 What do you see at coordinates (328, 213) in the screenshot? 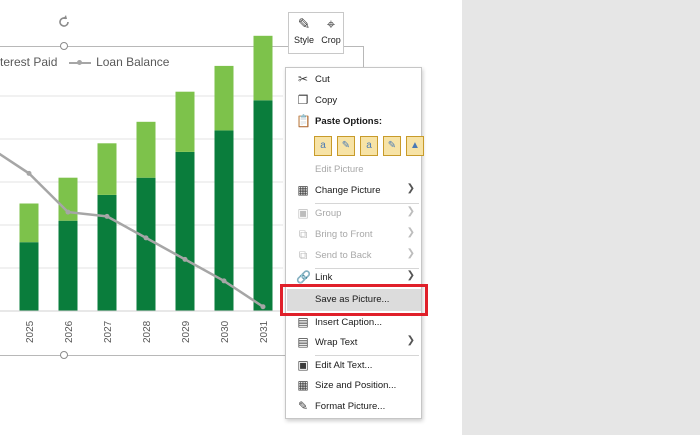
I see `menu-item-group-label: Group` at bounding box center [328, 213].